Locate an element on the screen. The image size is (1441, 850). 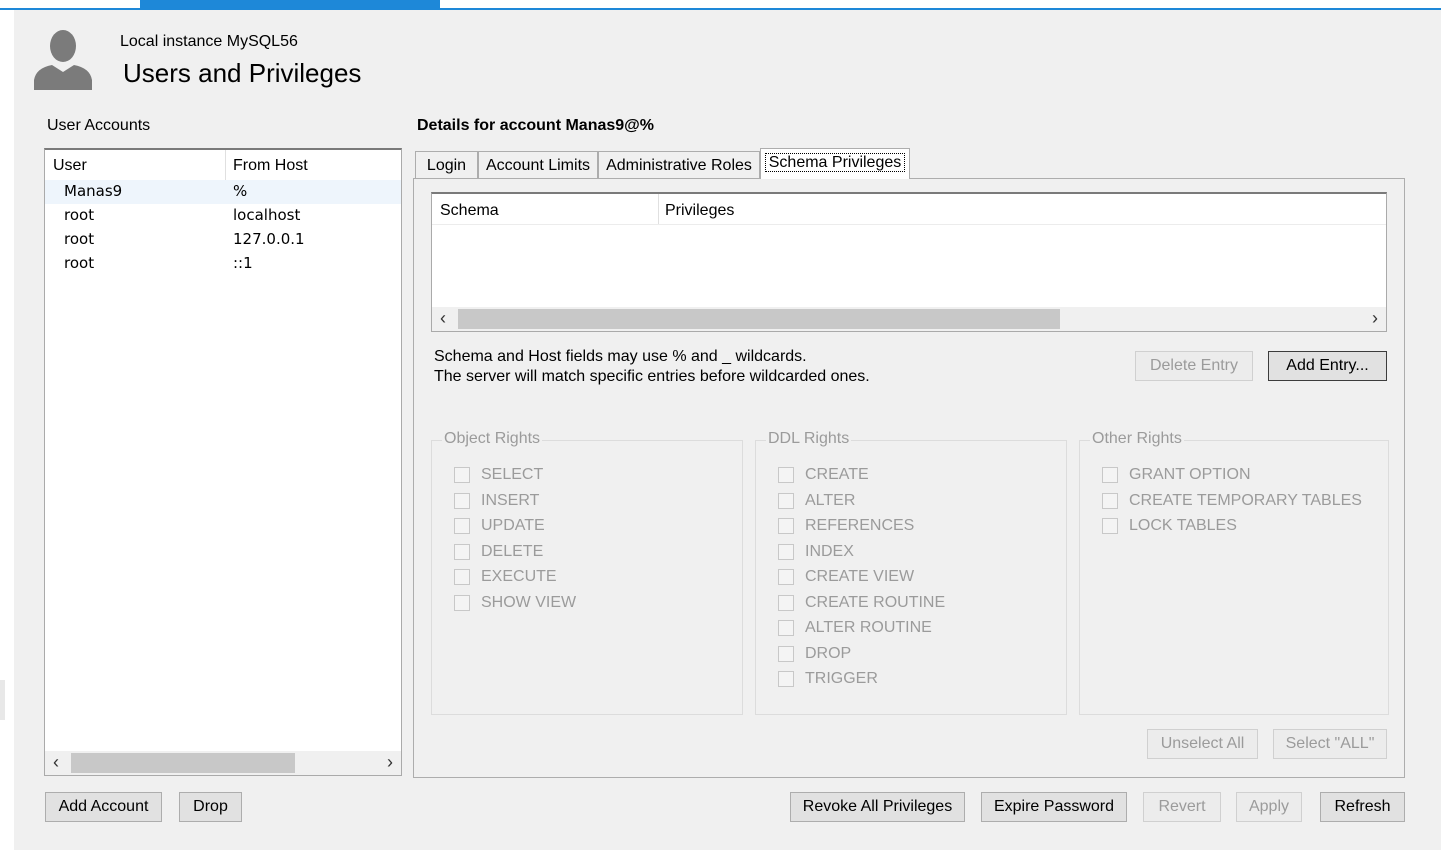
column-privileges: Privileges is located at coordinates (699, 211).